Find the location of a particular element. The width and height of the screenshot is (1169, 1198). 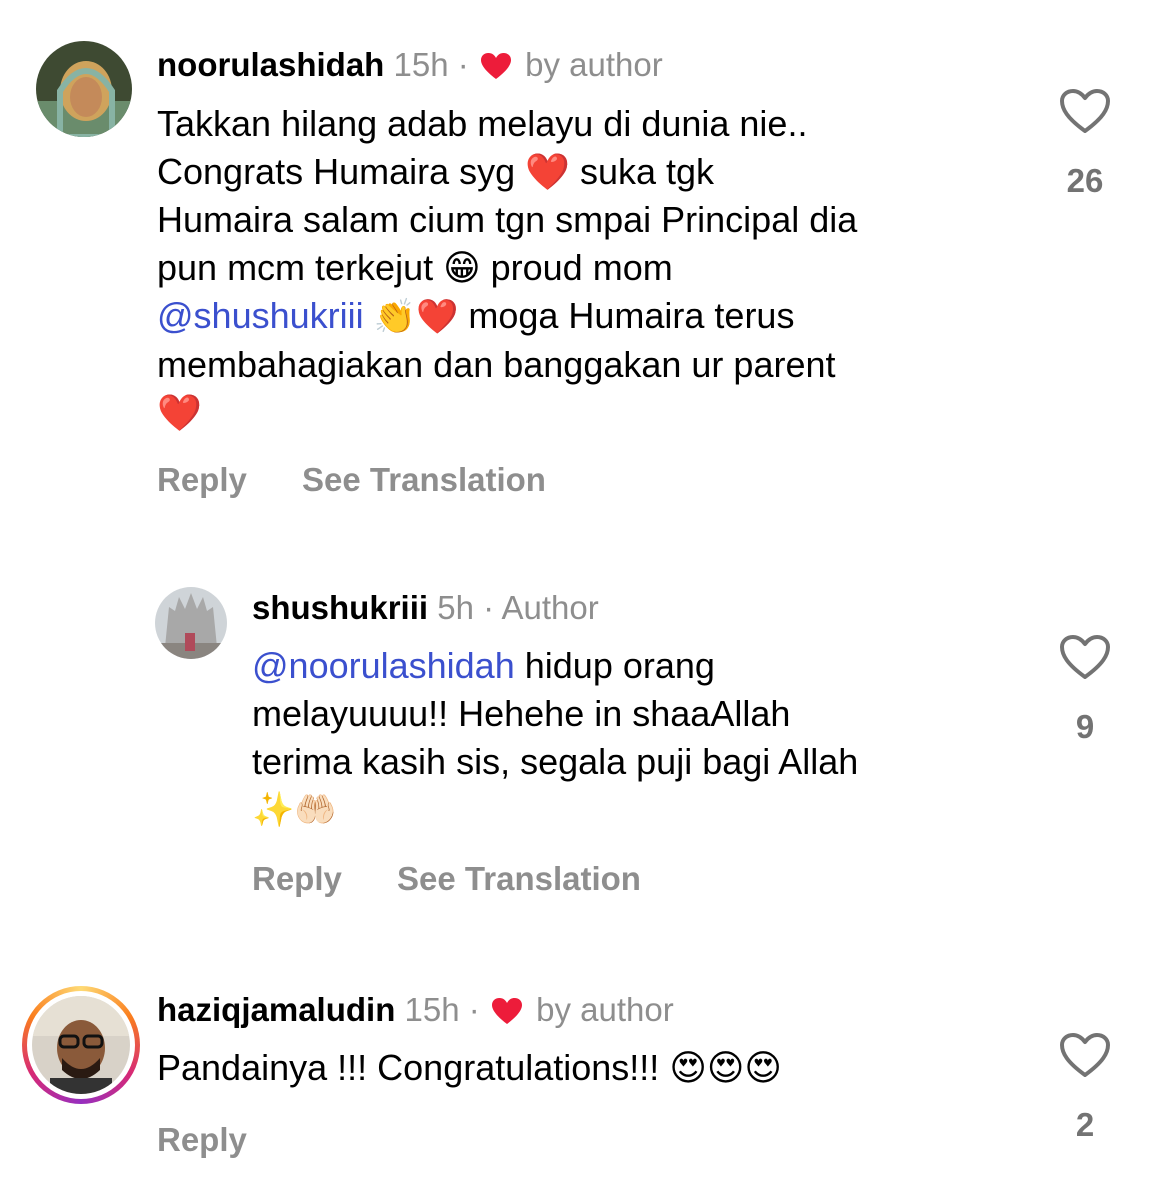

like-column: 9 is located at coordinates (1085, 690).